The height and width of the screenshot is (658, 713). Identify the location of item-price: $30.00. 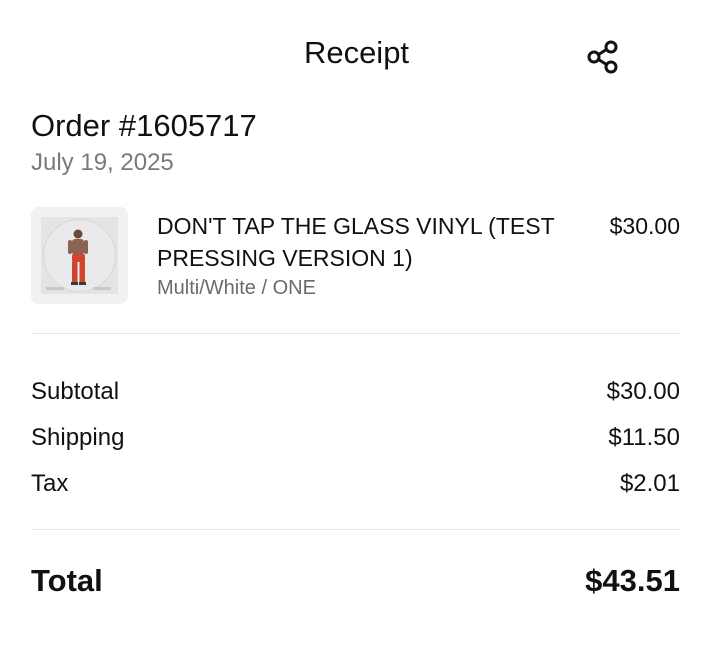
(644, 226).